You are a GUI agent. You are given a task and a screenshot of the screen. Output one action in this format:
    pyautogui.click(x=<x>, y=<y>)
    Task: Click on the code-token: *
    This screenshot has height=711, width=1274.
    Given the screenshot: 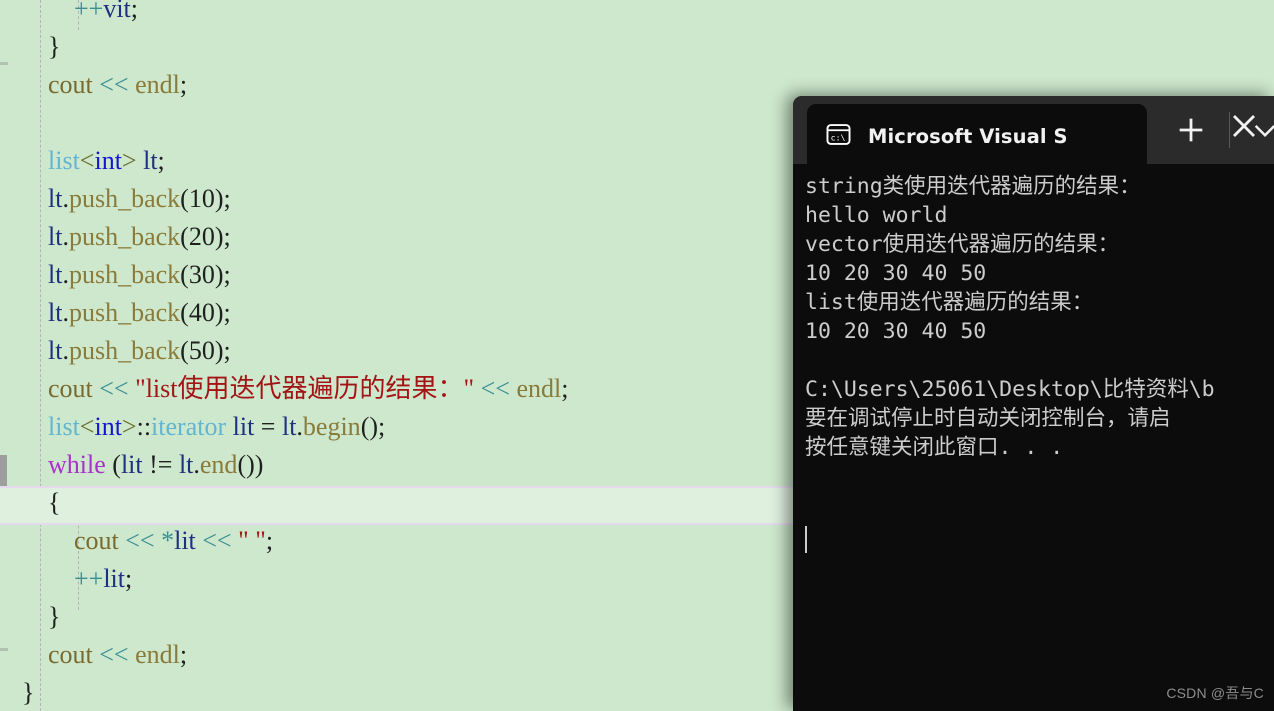 What is the action you would take?
    pyautogui.click(x=168, y=540)
    